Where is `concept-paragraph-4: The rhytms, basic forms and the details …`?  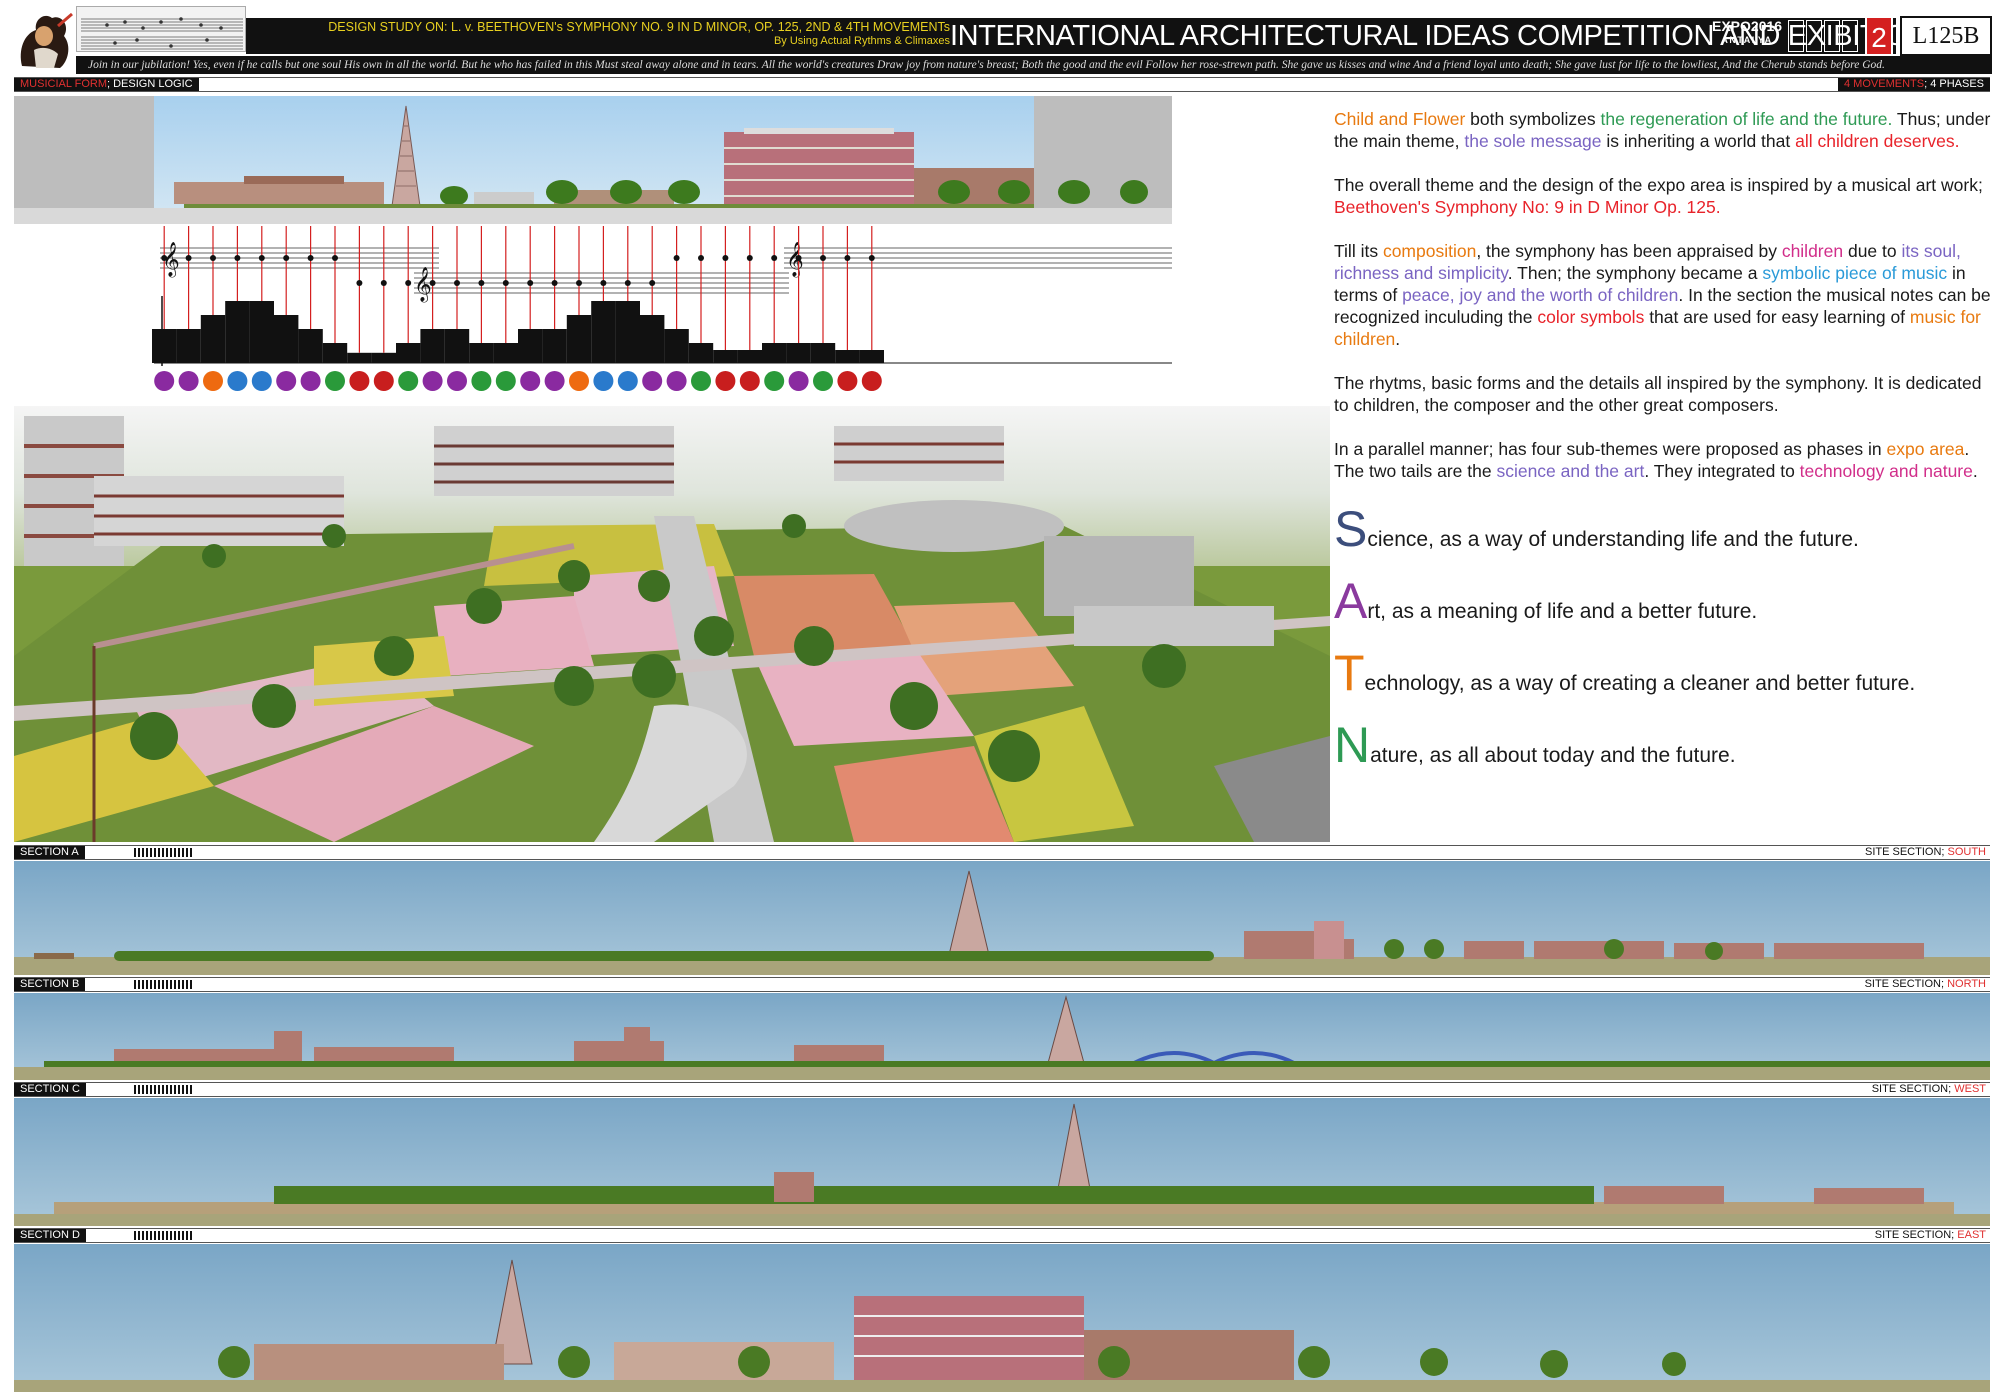 concept-paragraph-4: The rhytms, basic forms and the details … is located at coordinates (1664, 394).